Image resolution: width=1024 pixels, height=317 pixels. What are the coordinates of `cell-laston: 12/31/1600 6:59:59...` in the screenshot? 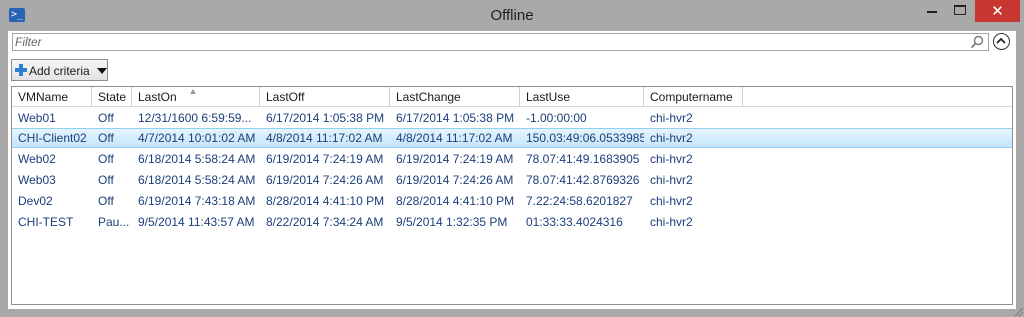 It's located at (195, 118).